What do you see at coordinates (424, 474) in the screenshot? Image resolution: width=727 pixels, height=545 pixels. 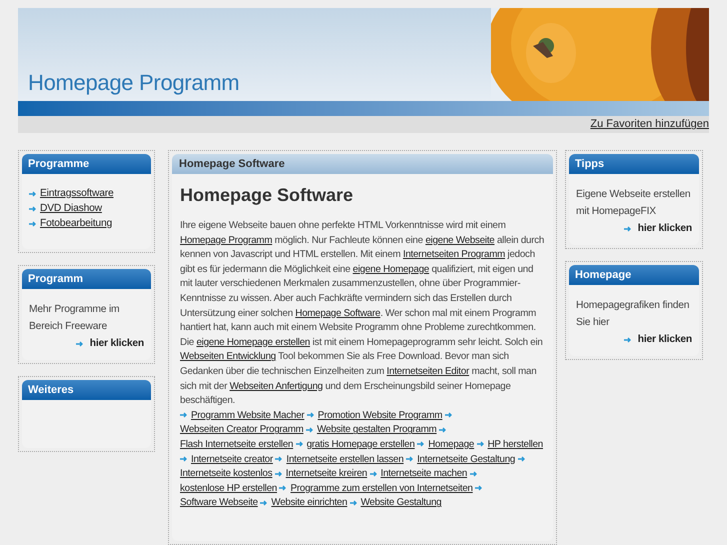 I see `related-link: Internetseite machen` at bounding box center [424, 474].